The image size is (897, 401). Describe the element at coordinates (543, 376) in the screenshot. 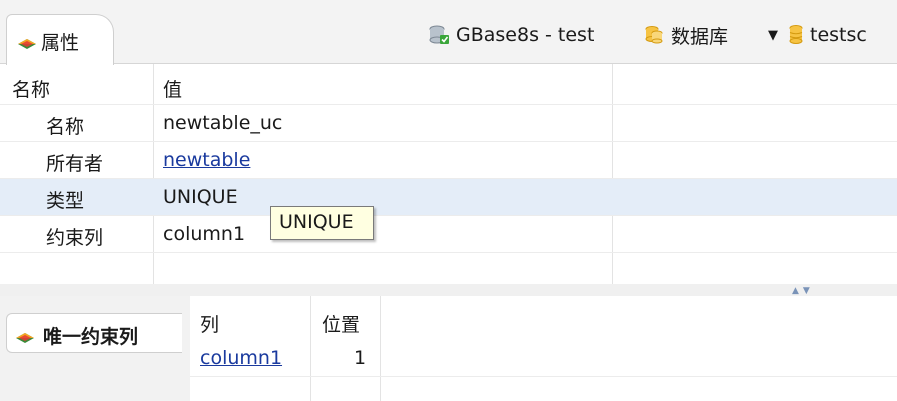

I see `row-divider` at that location.